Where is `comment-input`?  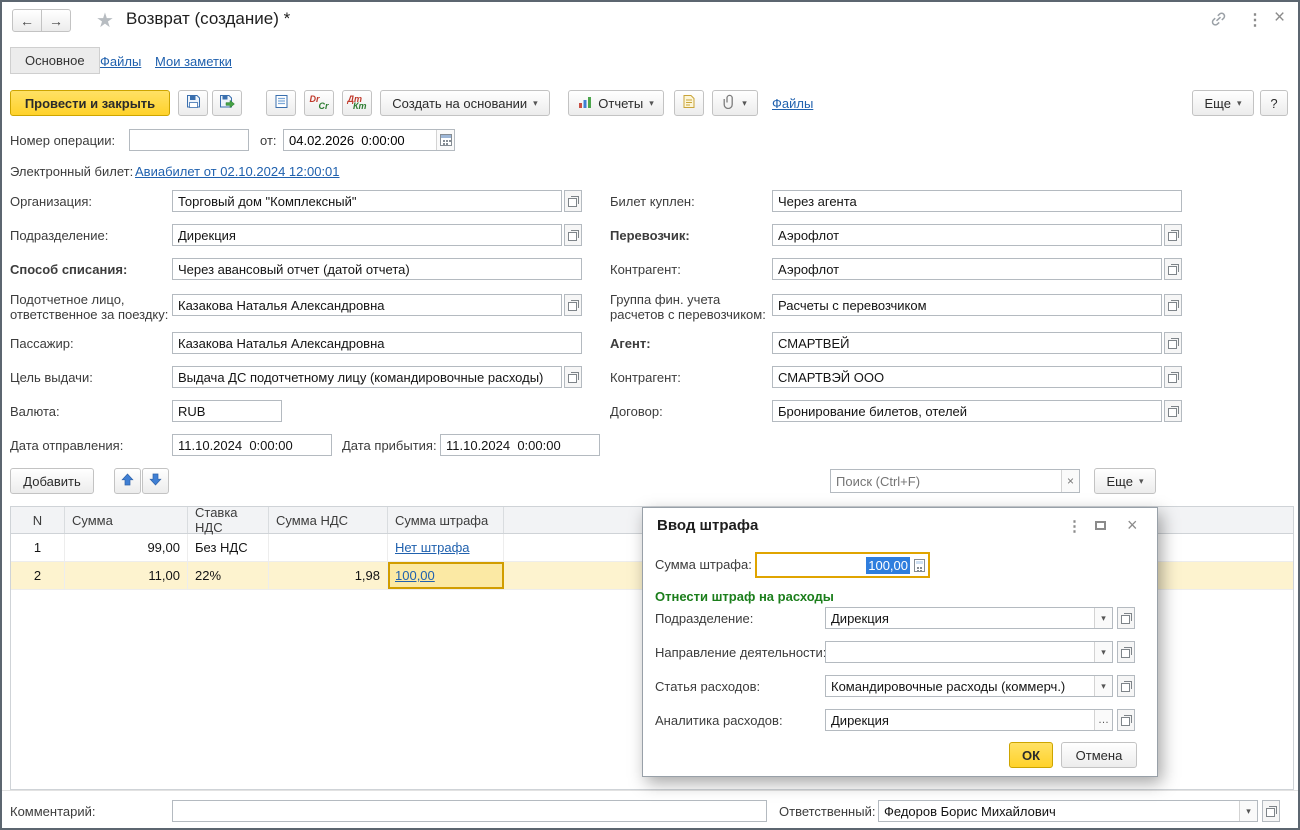 comment-input is located at coordinates (469, 811).